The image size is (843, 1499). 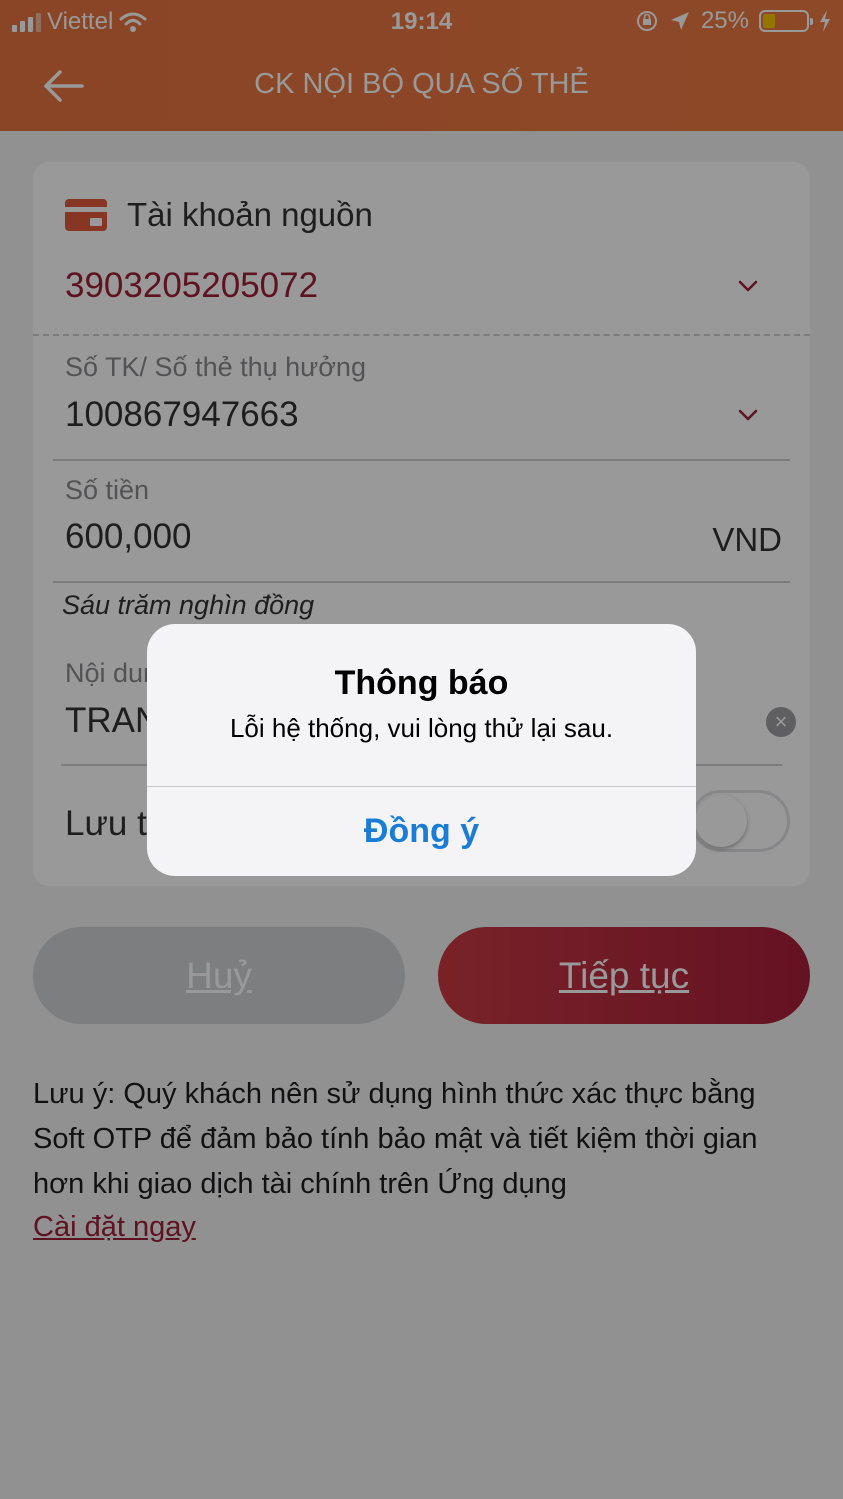 I want to click on alert-ok-button: Đồng ý, so click(x=421, y=831).